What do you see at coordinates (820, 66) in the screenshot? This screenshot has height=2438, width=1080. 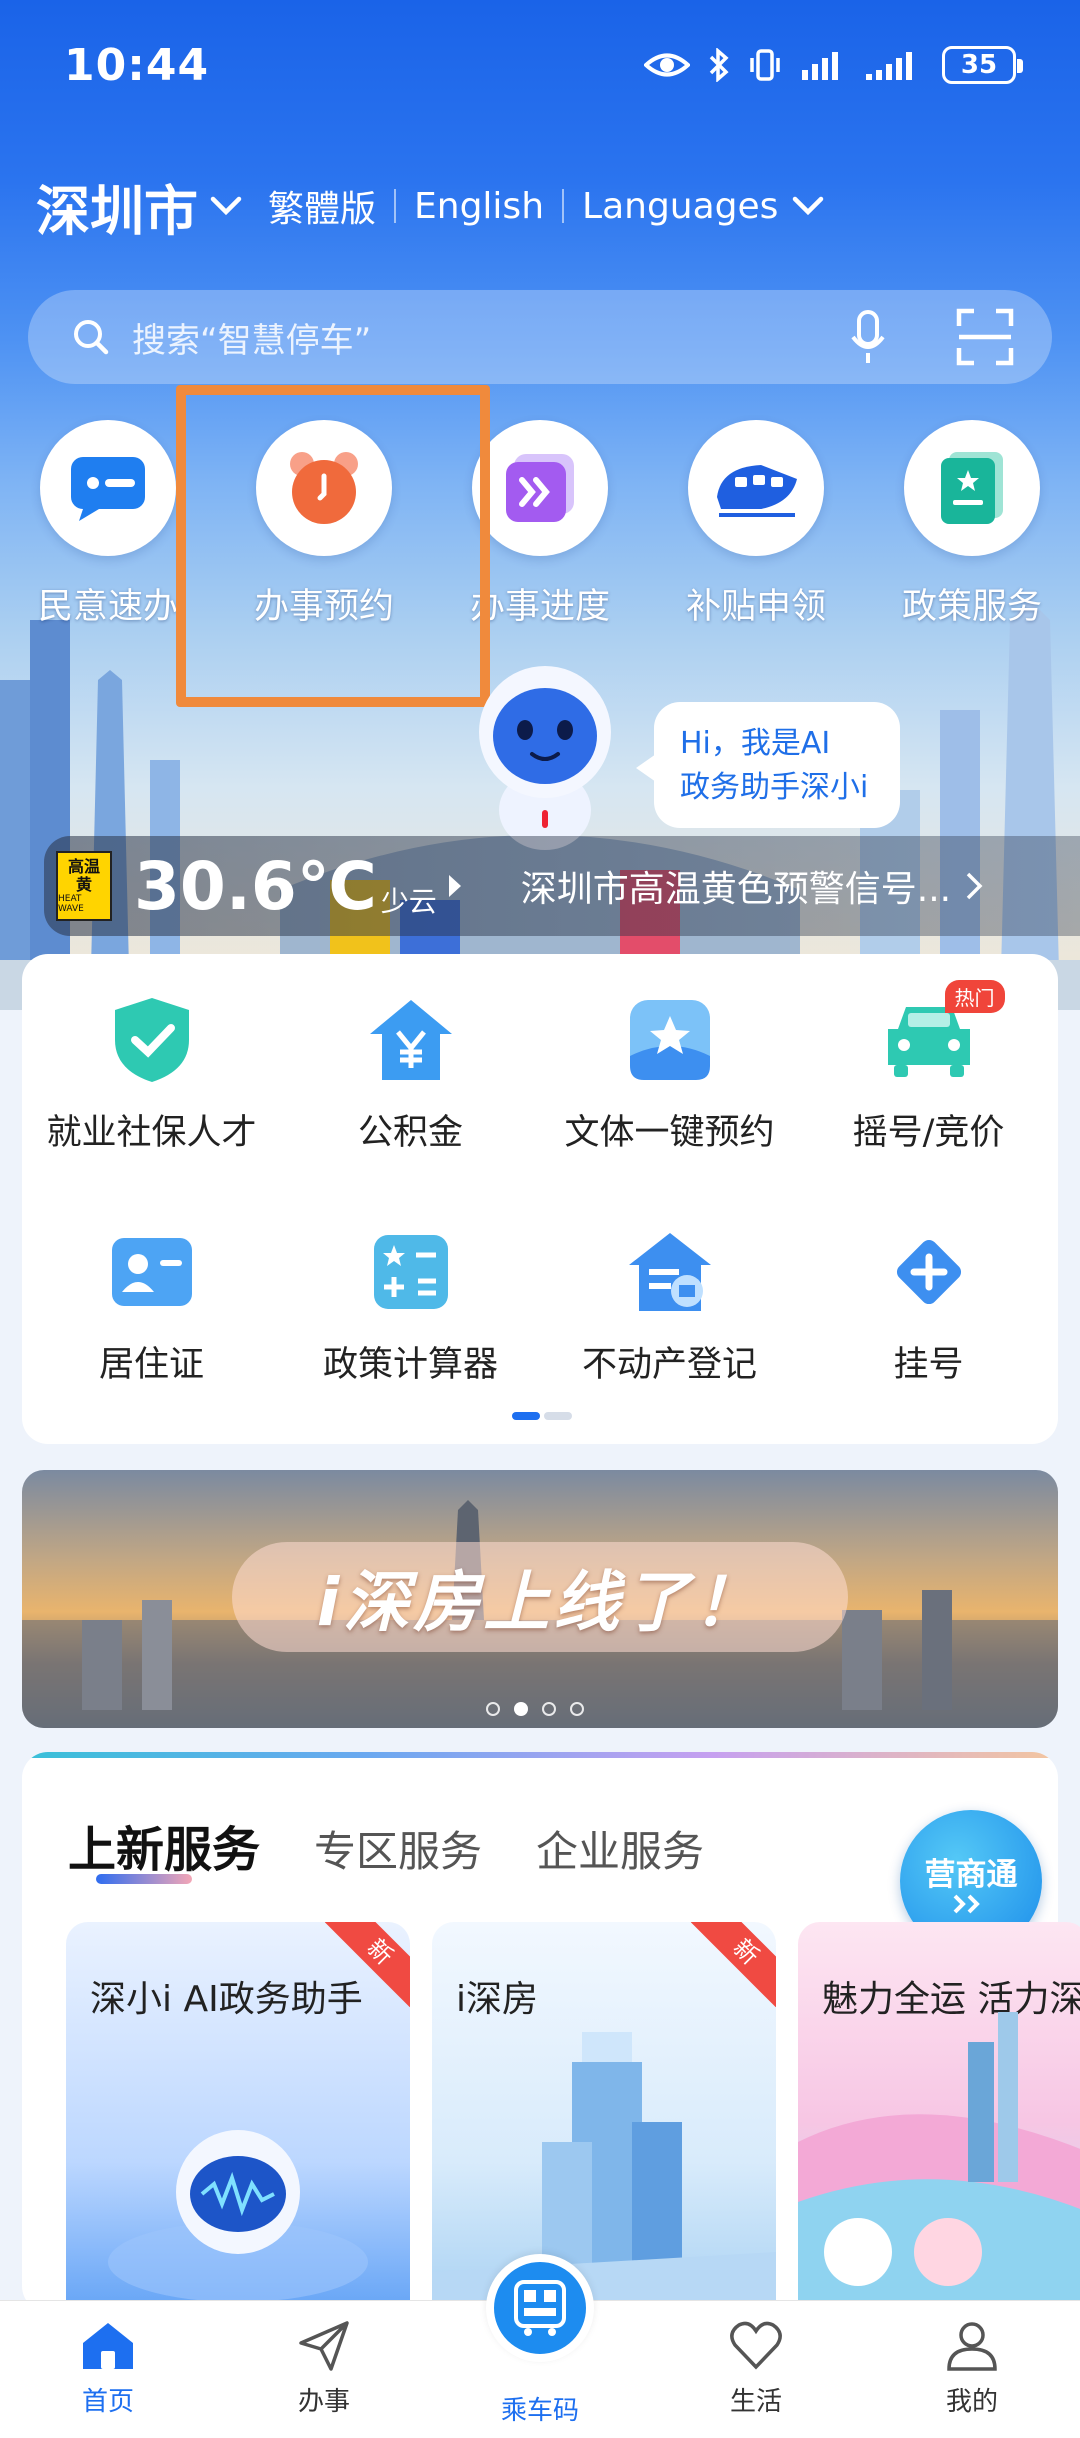 I see `signal-icon` at bounding box center [820, 66].